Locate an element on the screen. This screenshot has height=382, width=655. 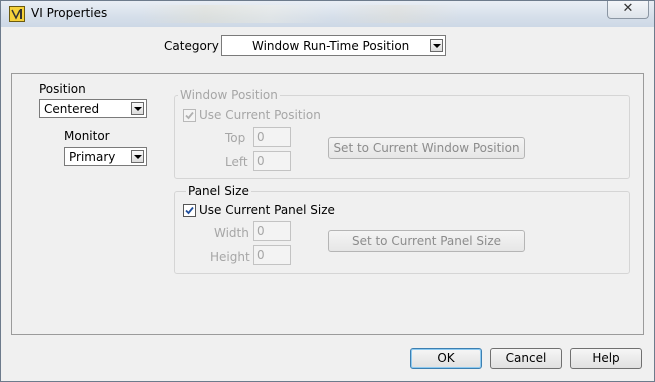
set-current-window-position-label: Set to Current Window Position is located at coordinates (426, 148).